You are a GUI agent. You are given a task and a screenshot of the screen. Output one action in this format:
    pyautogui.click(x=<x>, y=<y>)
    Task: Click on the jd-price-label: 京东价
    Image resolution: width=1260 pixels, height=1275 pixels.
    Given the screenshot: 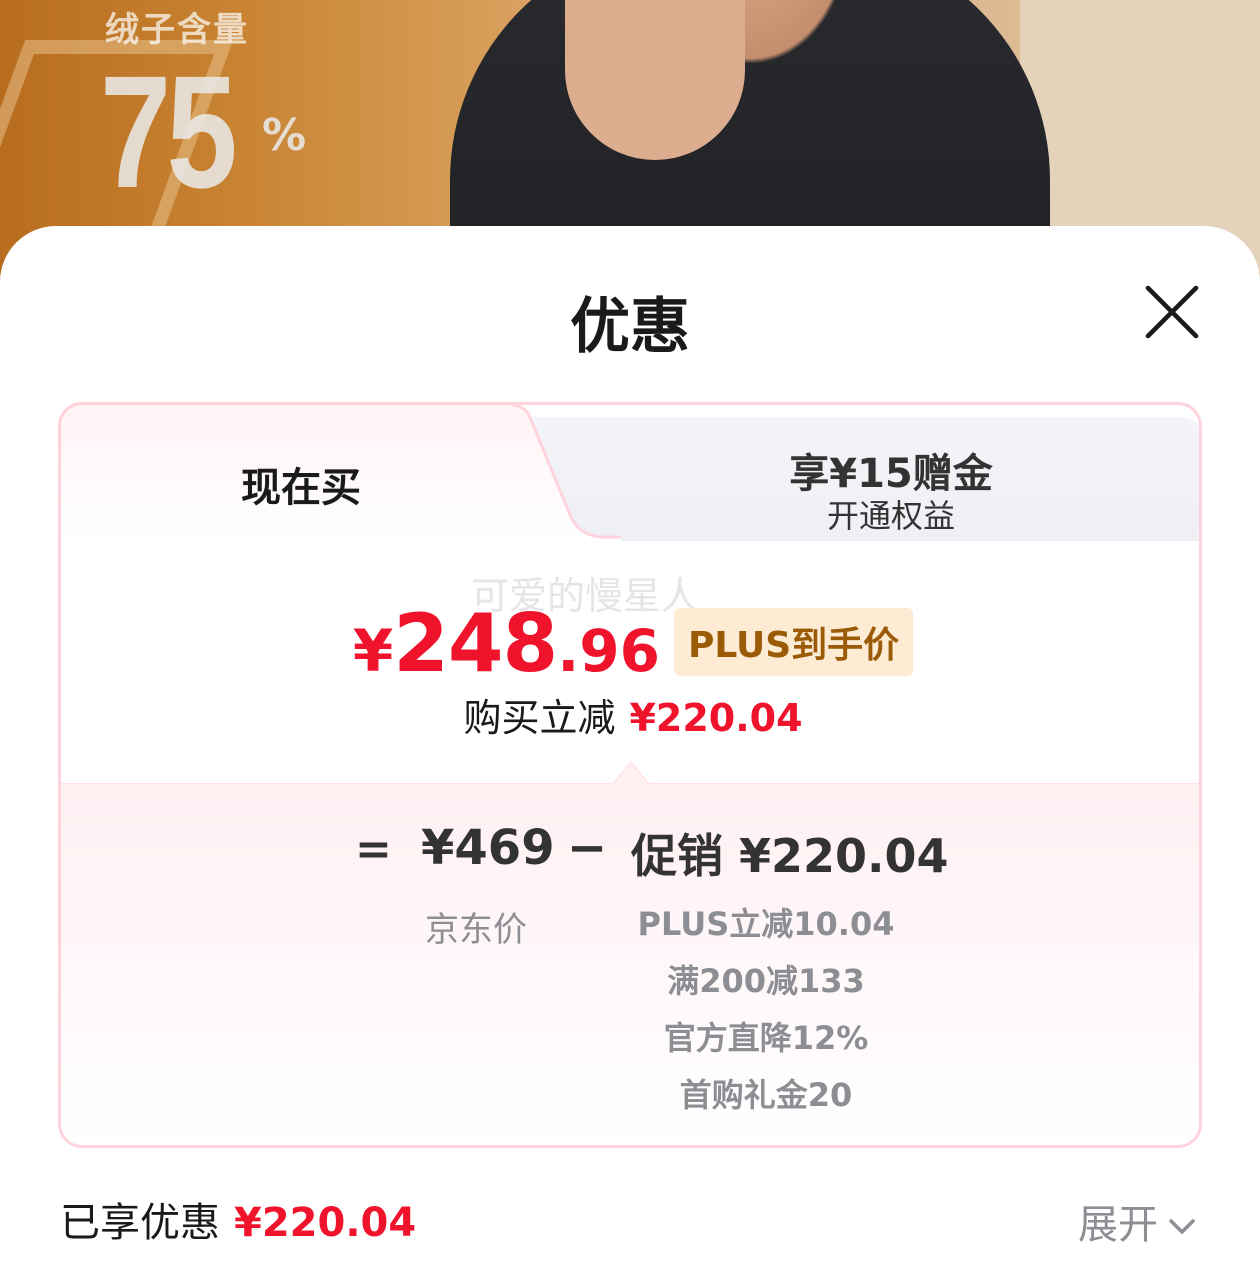 What is the action you would take?
    pyautogui.click(x=476, y=930)
    